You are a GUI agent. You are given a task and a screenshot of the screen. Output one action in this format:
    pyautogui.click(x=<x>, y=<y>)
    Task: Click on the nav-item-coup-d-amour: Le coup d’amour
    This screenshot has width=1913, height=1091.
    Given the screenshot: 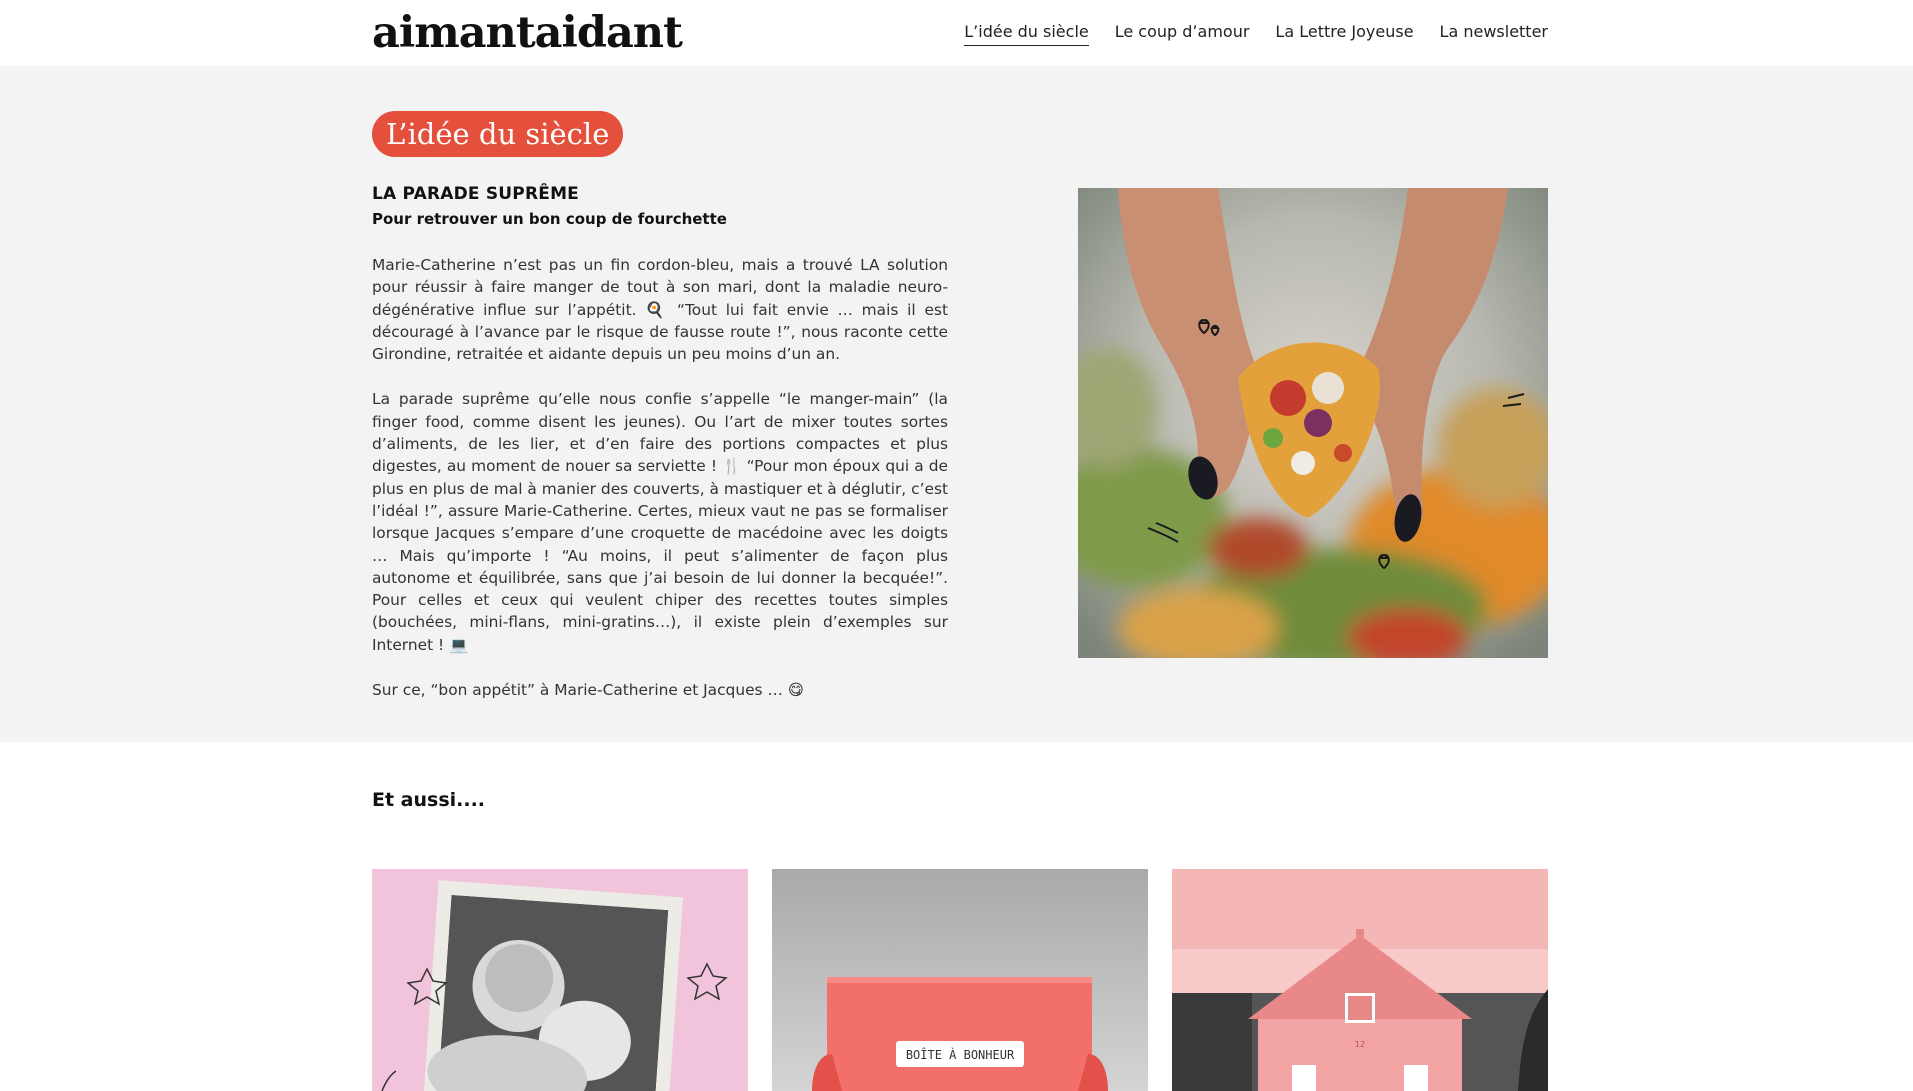 What is the action you would take?
    pyautogui.click(x=1182, y=34)
    